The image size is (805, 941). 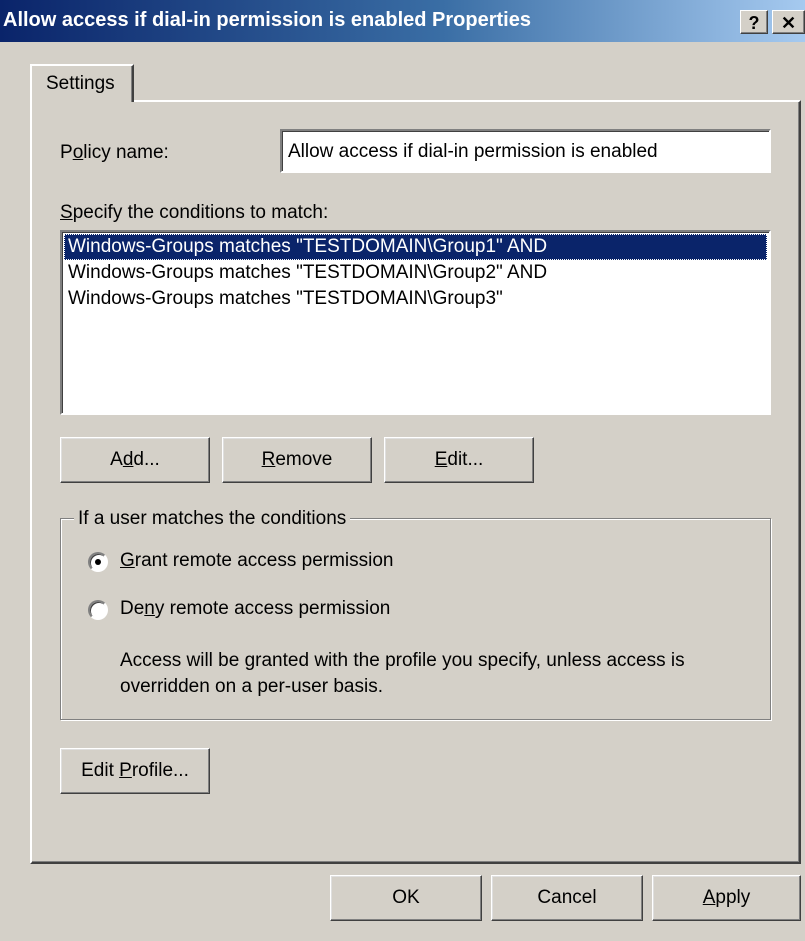 I want to click on conditions-label: Specify the conditions to match:, so click(x=194, y=212).